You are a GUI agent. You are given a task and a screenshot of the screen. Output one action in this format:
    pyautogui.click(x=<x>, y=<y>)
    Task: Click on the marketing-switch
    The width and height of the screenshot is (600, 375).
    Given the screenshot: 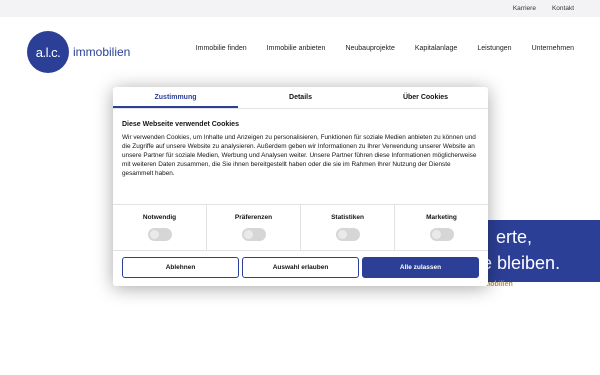 What is the action you would take?
    pyautogui.click(x=441, y=234)
    